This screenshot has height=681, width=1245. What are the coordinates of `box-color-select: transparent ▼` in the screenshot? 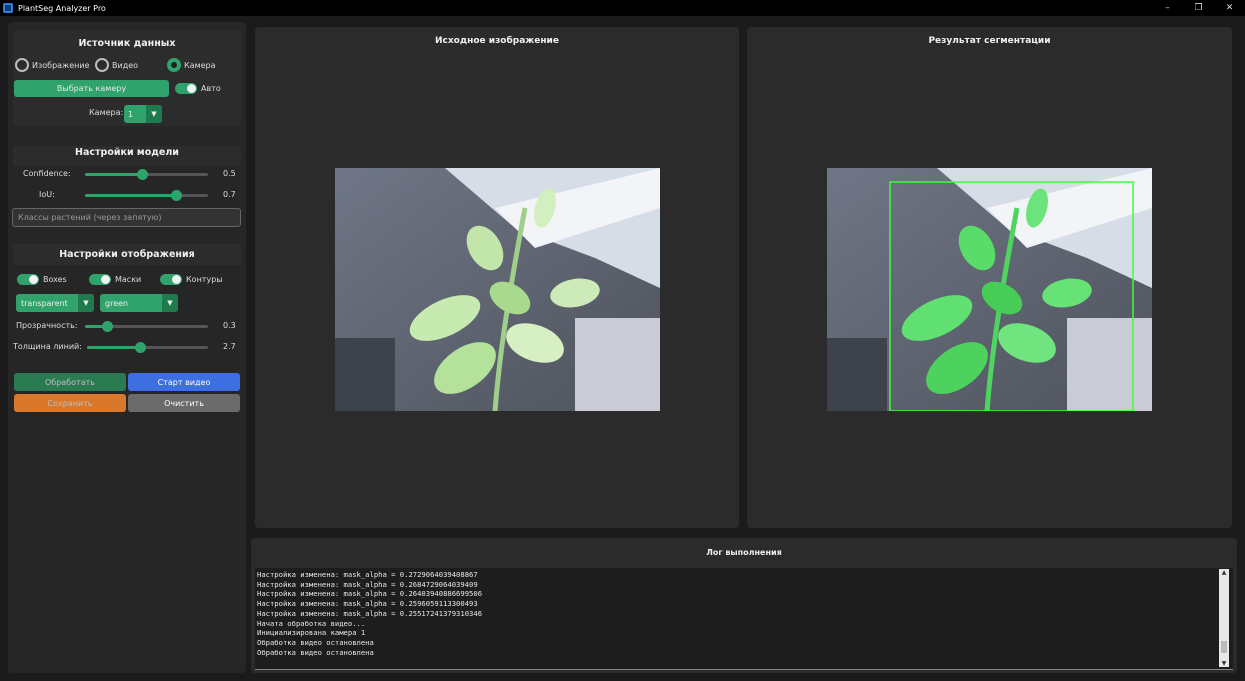 It's located at (55, 303).